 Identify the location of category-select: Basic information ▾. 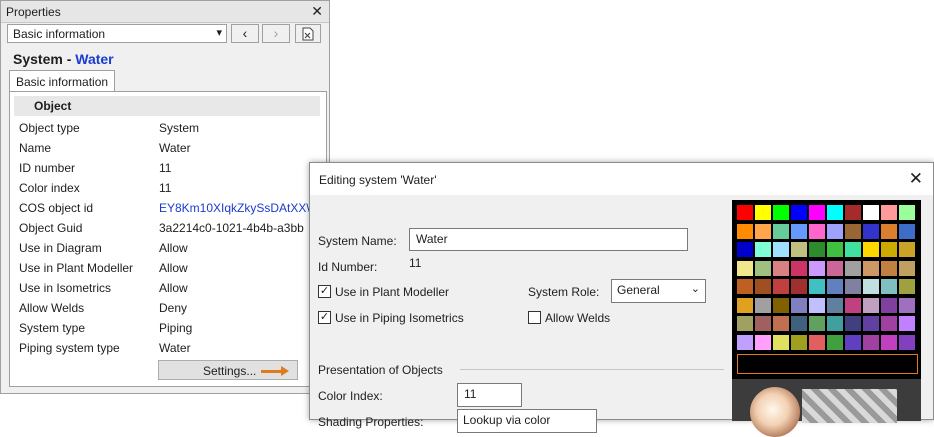
(117, 33).